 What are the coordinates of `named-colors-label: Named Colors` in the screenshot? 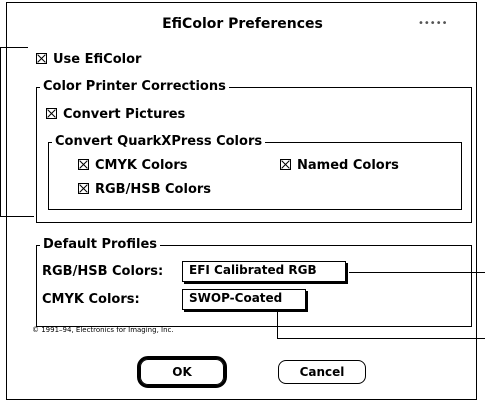 It's located at (348, 165).